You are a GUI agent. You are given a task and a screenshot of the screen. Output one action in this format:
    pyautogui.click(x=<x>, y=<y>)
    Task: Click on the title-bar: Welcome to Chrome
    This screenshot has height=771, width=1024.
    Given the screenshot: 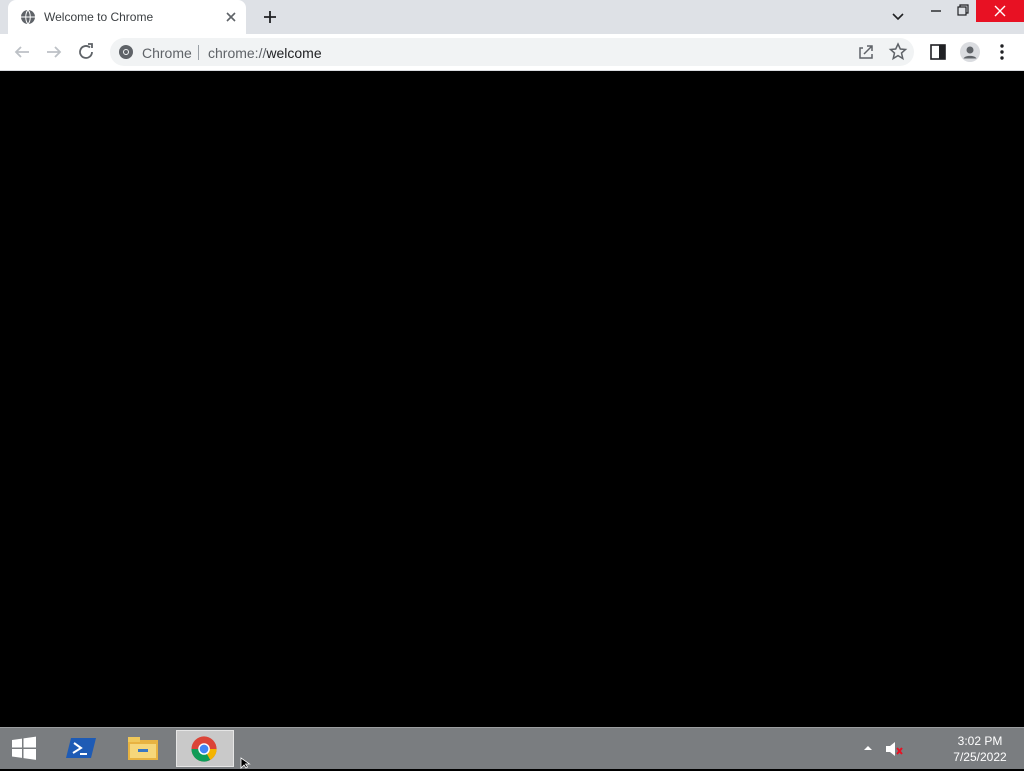 What is the action you would take?
    pyautogui.click(x=512, y=17)
    